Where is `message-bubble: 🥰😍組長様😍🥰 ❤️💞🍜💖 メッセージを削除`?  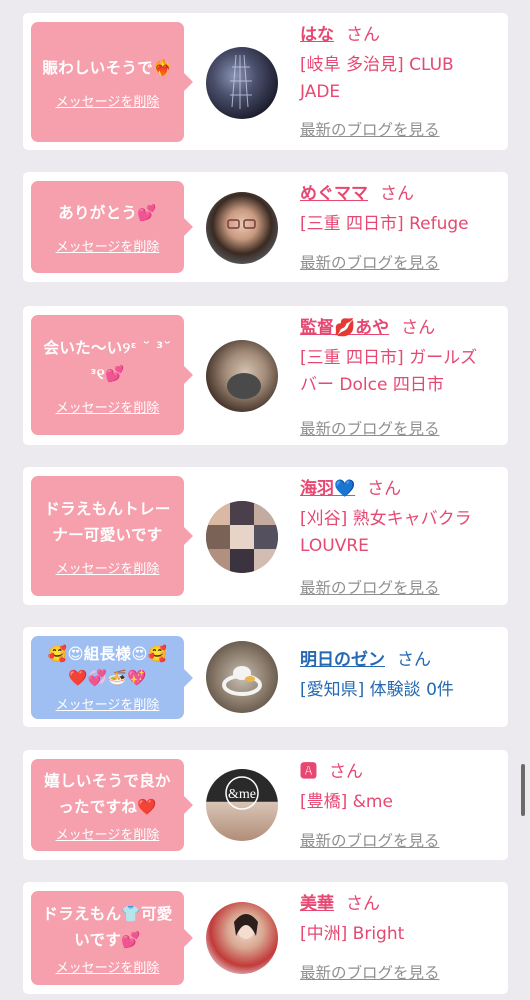
message-bubble: 🥰😍組長様😍🥰 ❤️💞🍜💖 メッセージを削除 is located at coordinates (112, 677).